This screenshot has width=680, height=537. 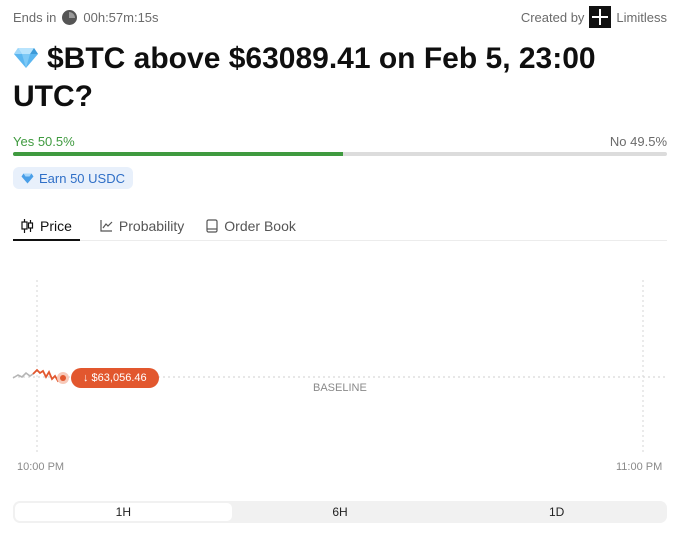 What do you see at coordinates (178, 154) in the screenshot?
I see `yes-odds-fill` at bounding box center [178, 154].